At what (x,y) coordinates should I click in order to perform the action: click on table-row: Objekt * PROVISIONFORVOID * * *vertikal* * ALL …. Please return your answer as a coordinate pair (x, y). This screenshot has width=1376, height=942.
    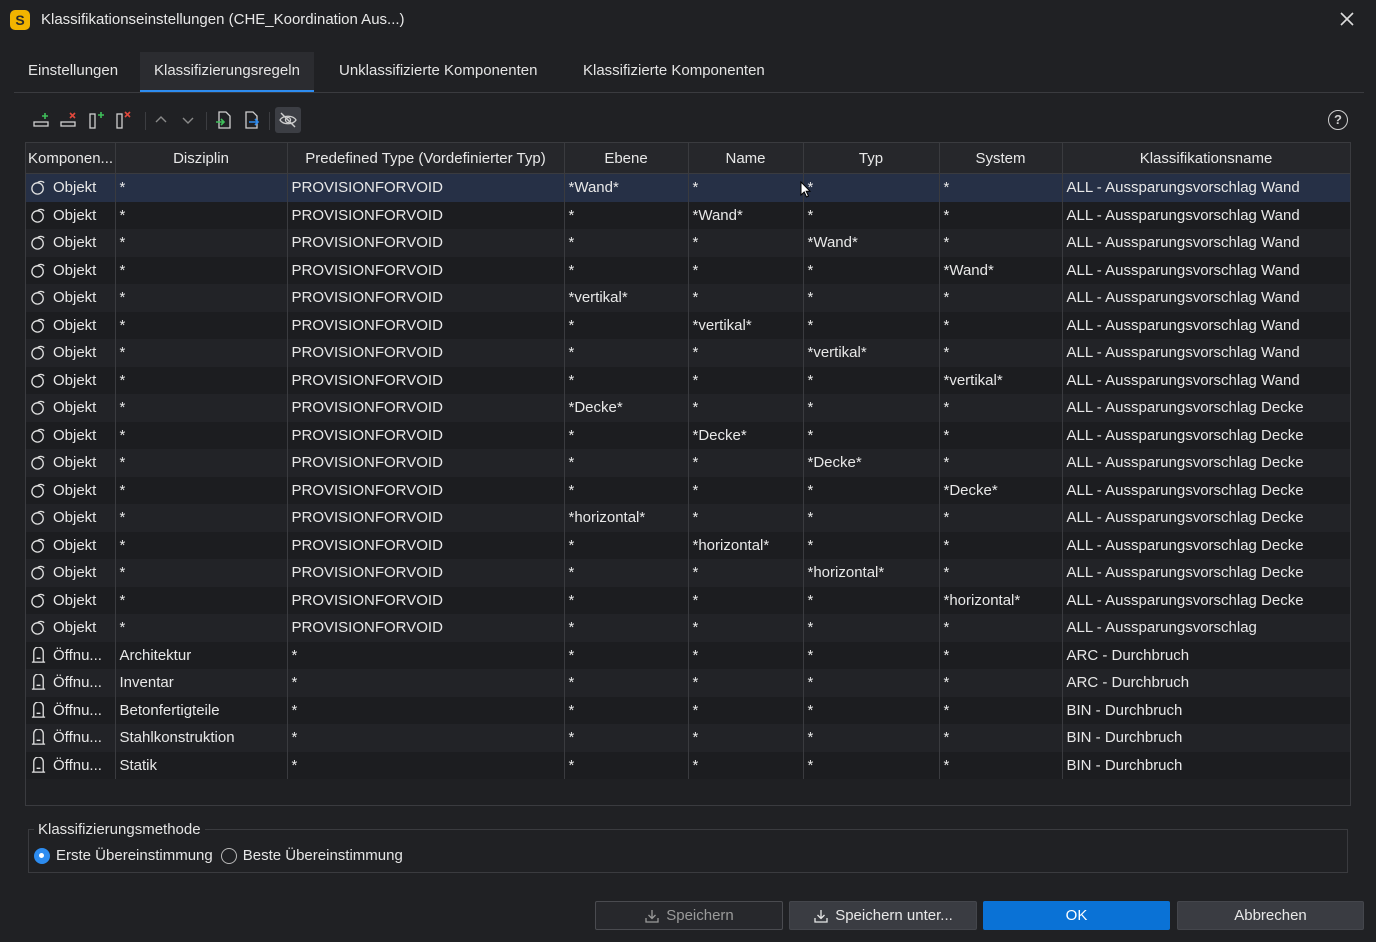
    Looking at the image, I should click on (688, 353).